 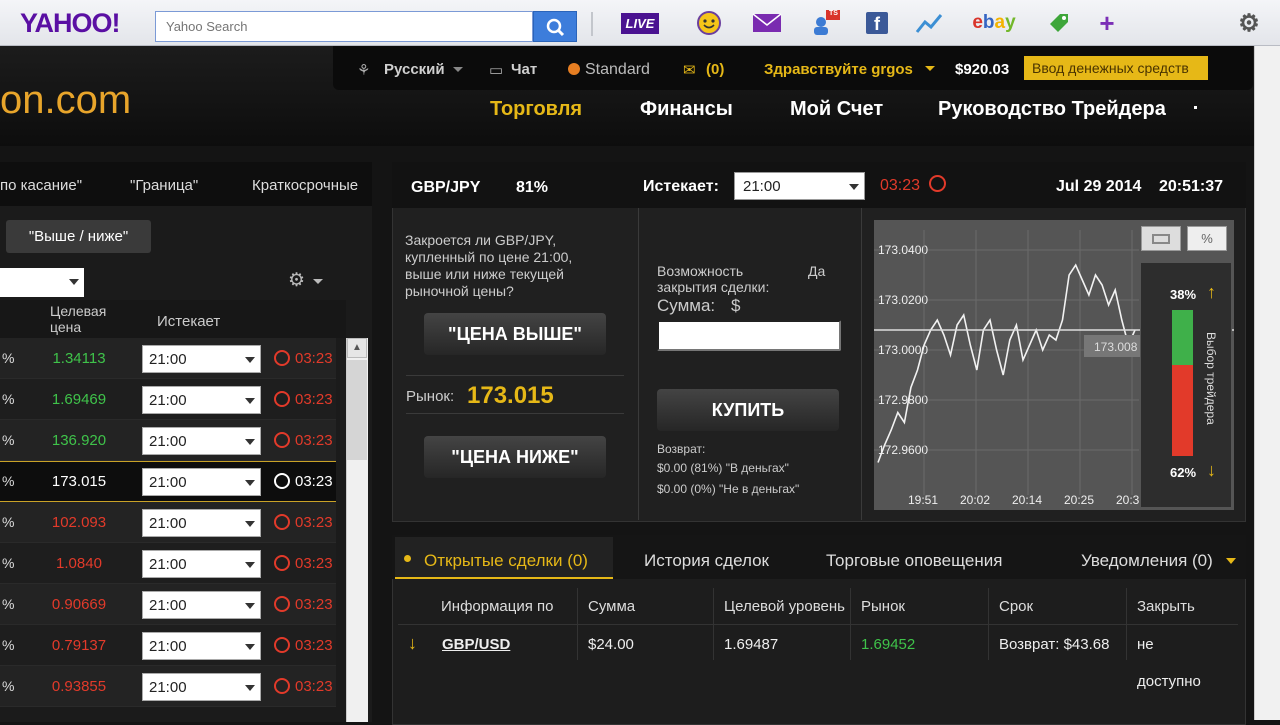 What do you see at coordinates (65, 100) in the screenshot?
I see `site-logo: on.com` at bounding box center [65, 100].